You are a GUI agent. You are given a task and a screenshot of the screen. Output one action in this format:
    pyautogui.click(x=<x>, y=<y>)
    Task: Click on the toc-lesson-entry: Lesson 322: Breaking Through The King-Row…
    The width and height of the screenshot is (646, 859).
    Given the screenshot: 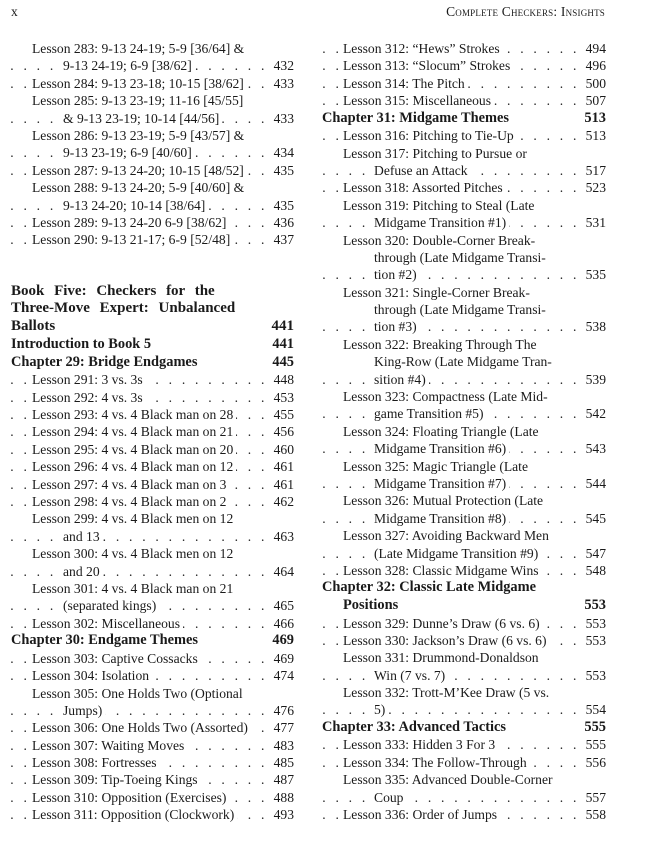 What is the action you would take?
    pyautogui.click(x=464, y=362)
    